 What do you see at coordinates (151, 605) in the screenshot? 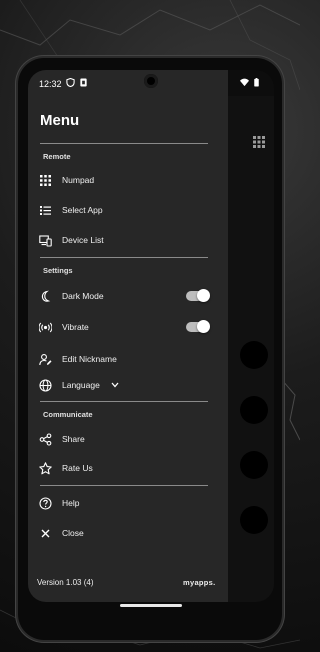
I see `home-indicator` at bounding box center [151, 605].